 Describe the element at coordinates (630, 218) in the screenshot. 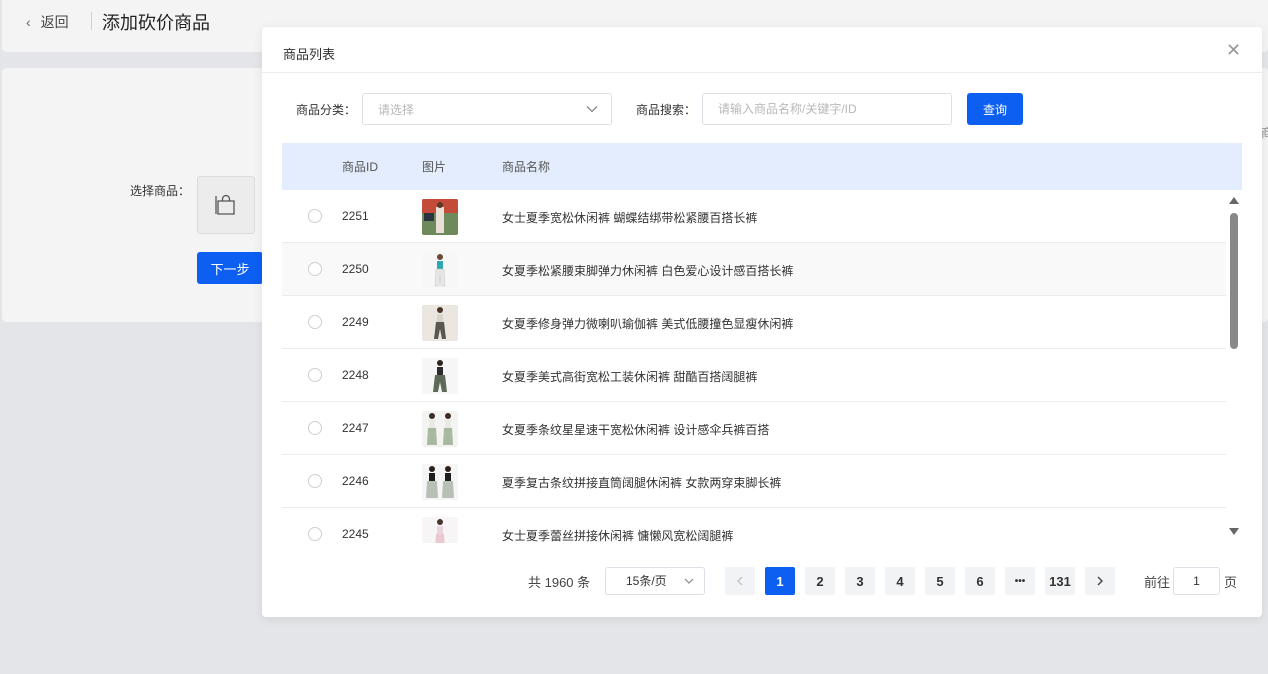

I see `row-name: 女士夏季宽松休闲裤 蝴蝶结绑带松紧腰百搭长裤` at that location.